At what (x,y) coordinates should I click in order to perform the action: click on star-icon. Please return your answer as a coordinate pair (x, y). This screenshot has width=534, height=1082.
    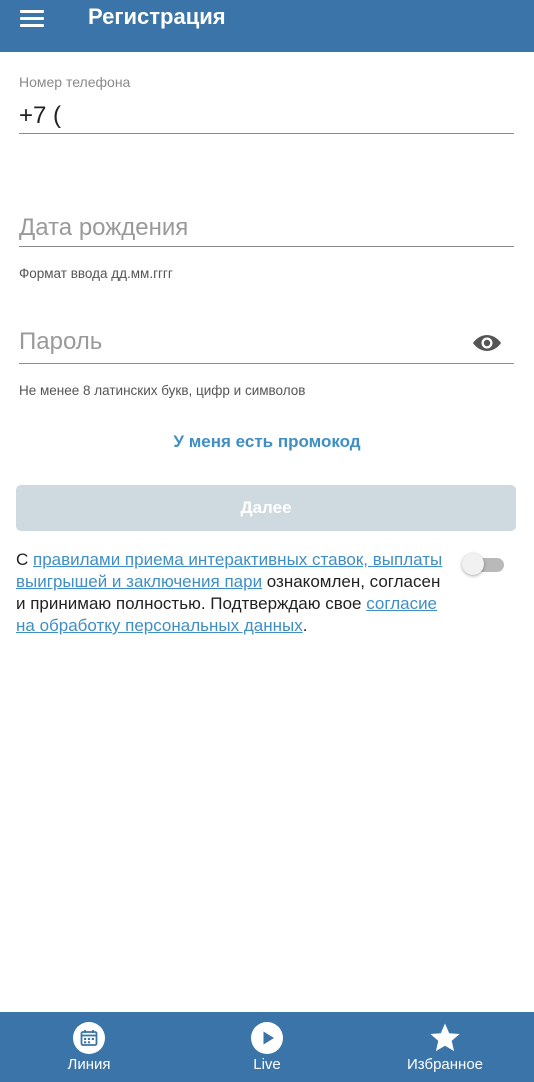
    Looking at the image, I should click on (445, 1037).